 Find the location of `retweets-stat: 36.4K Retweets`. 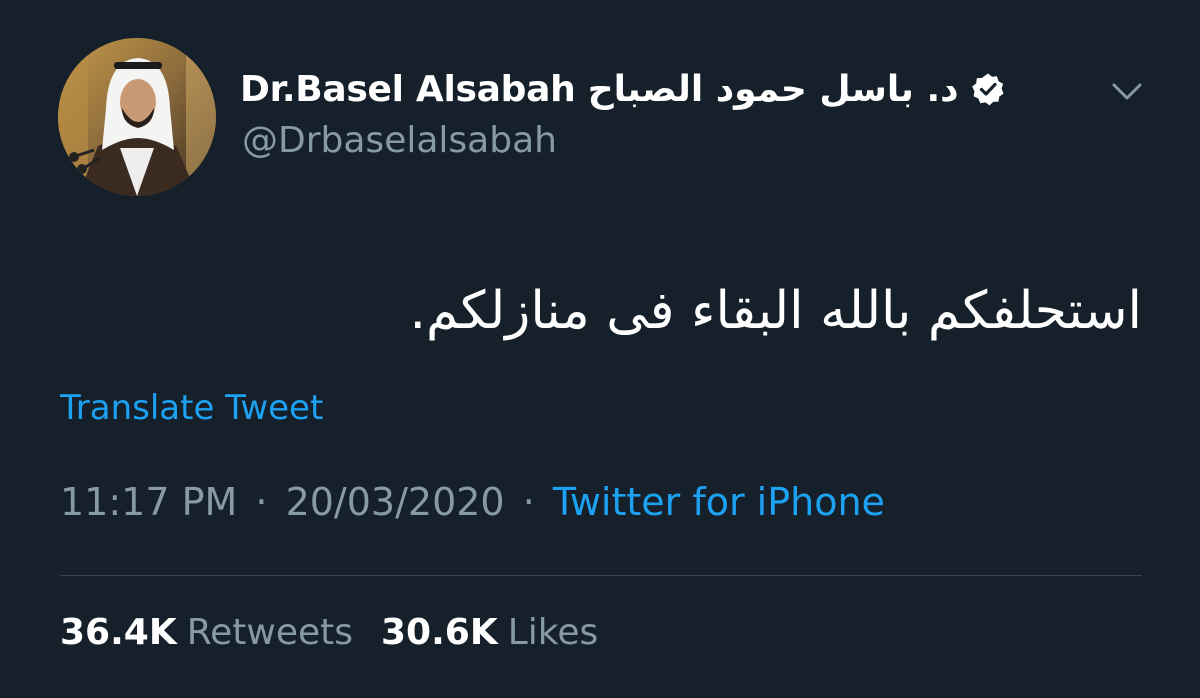

retweets-stat: 36.4K Retweets is located at coordinates (206, 632).